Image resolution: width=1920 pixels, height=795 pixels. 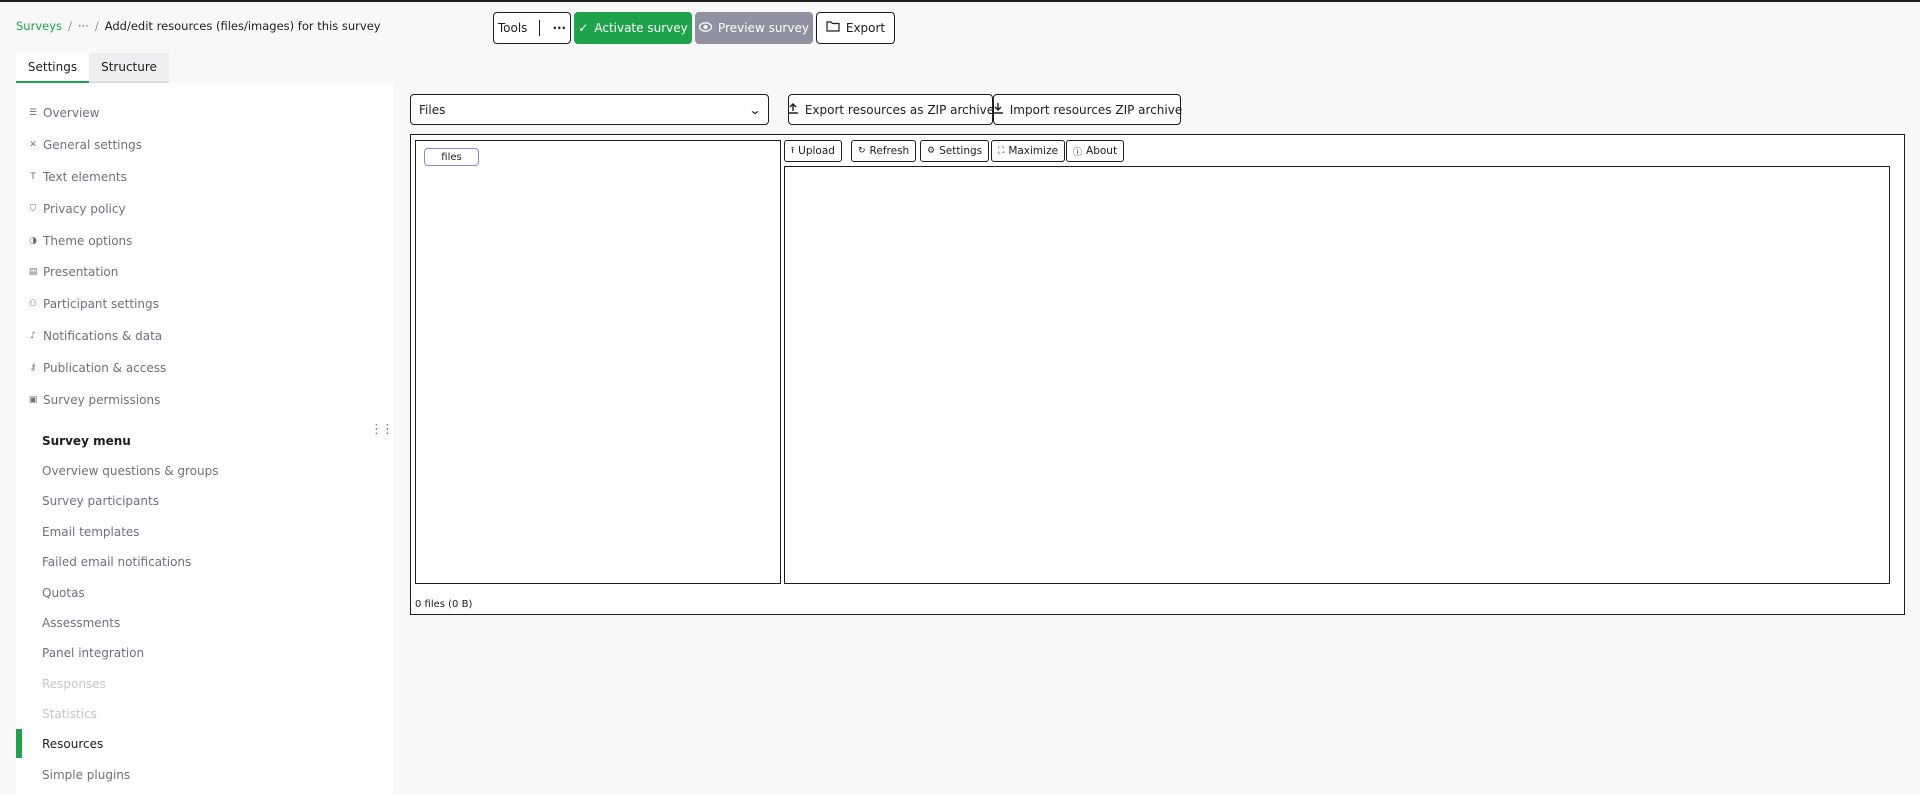 I want to click on sidebar-item-label: Survey permissions, so click(x=102, y=400).